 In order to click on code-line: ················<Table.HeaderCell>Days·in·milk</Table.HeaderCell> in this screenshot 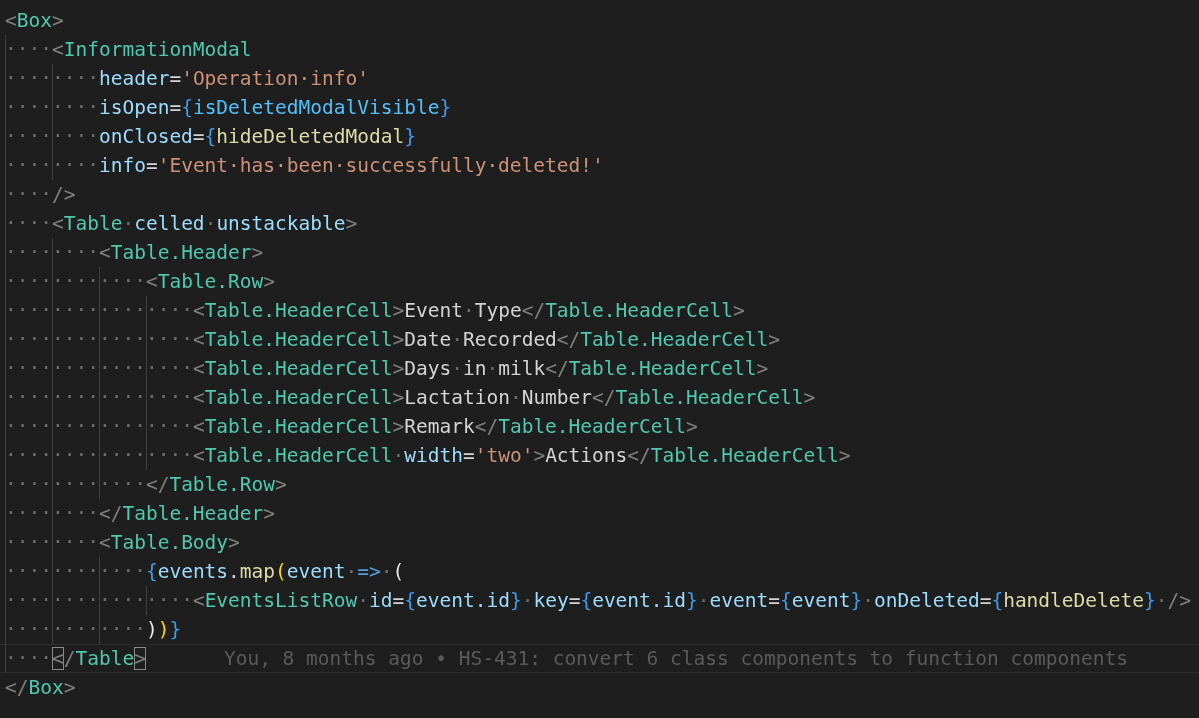, I will do `click(387, 368)`.